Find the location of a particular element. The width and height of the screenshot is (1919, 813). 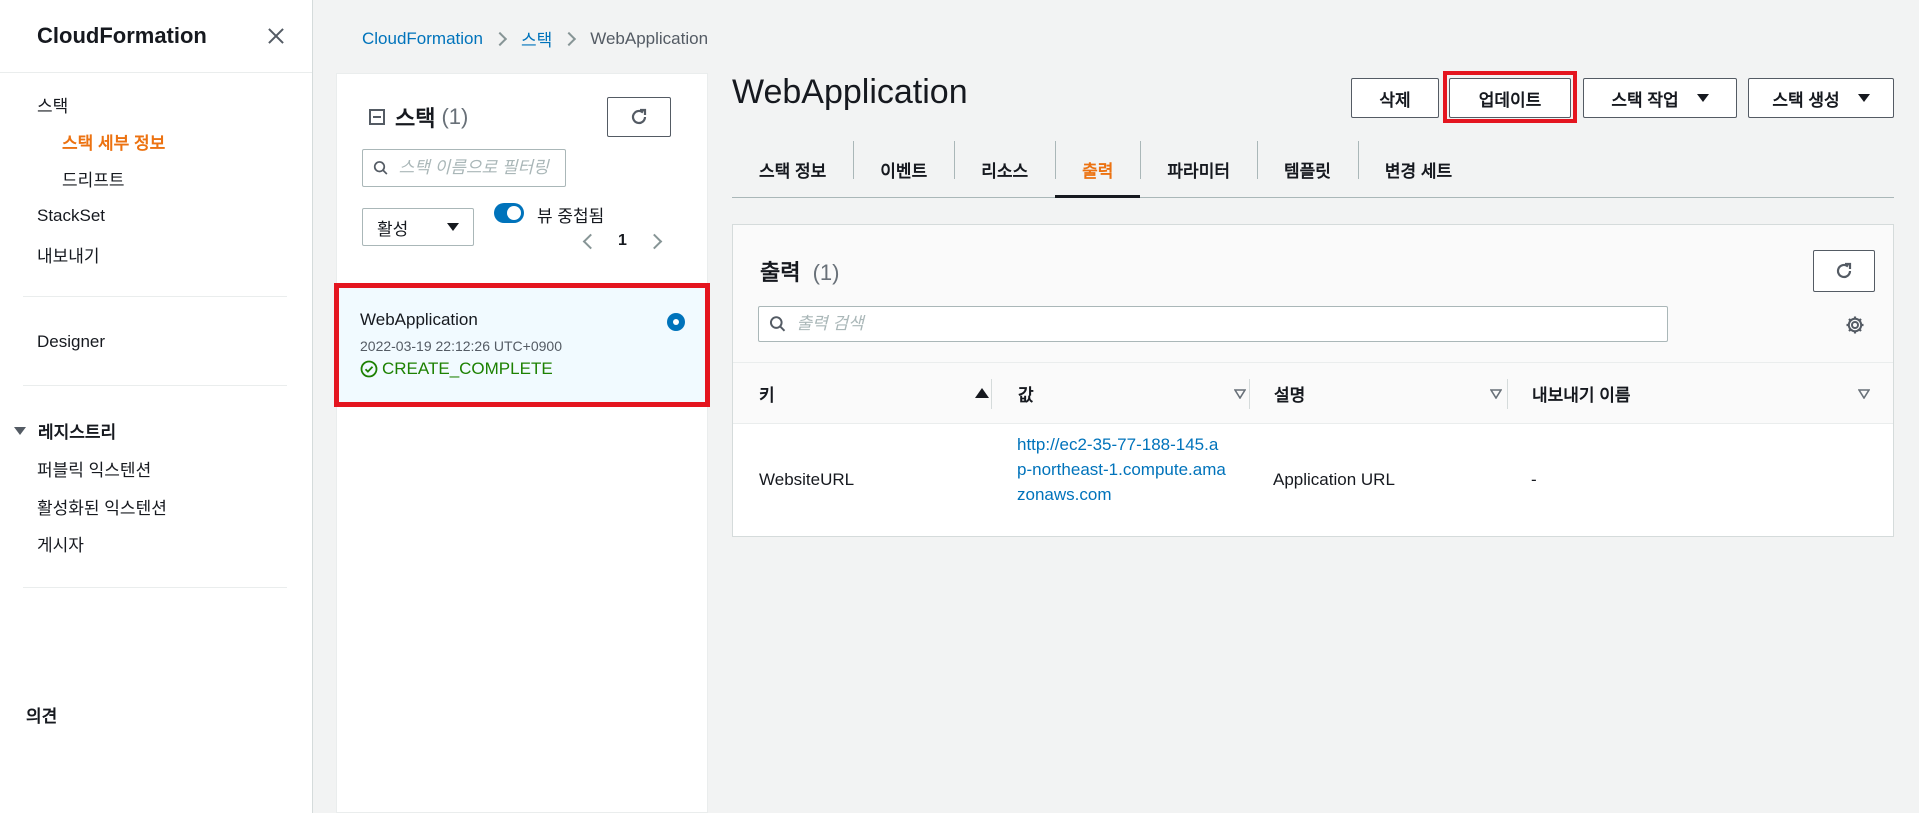

breadcrumb-stacks: 스택 is located at coordinates (536, 38).